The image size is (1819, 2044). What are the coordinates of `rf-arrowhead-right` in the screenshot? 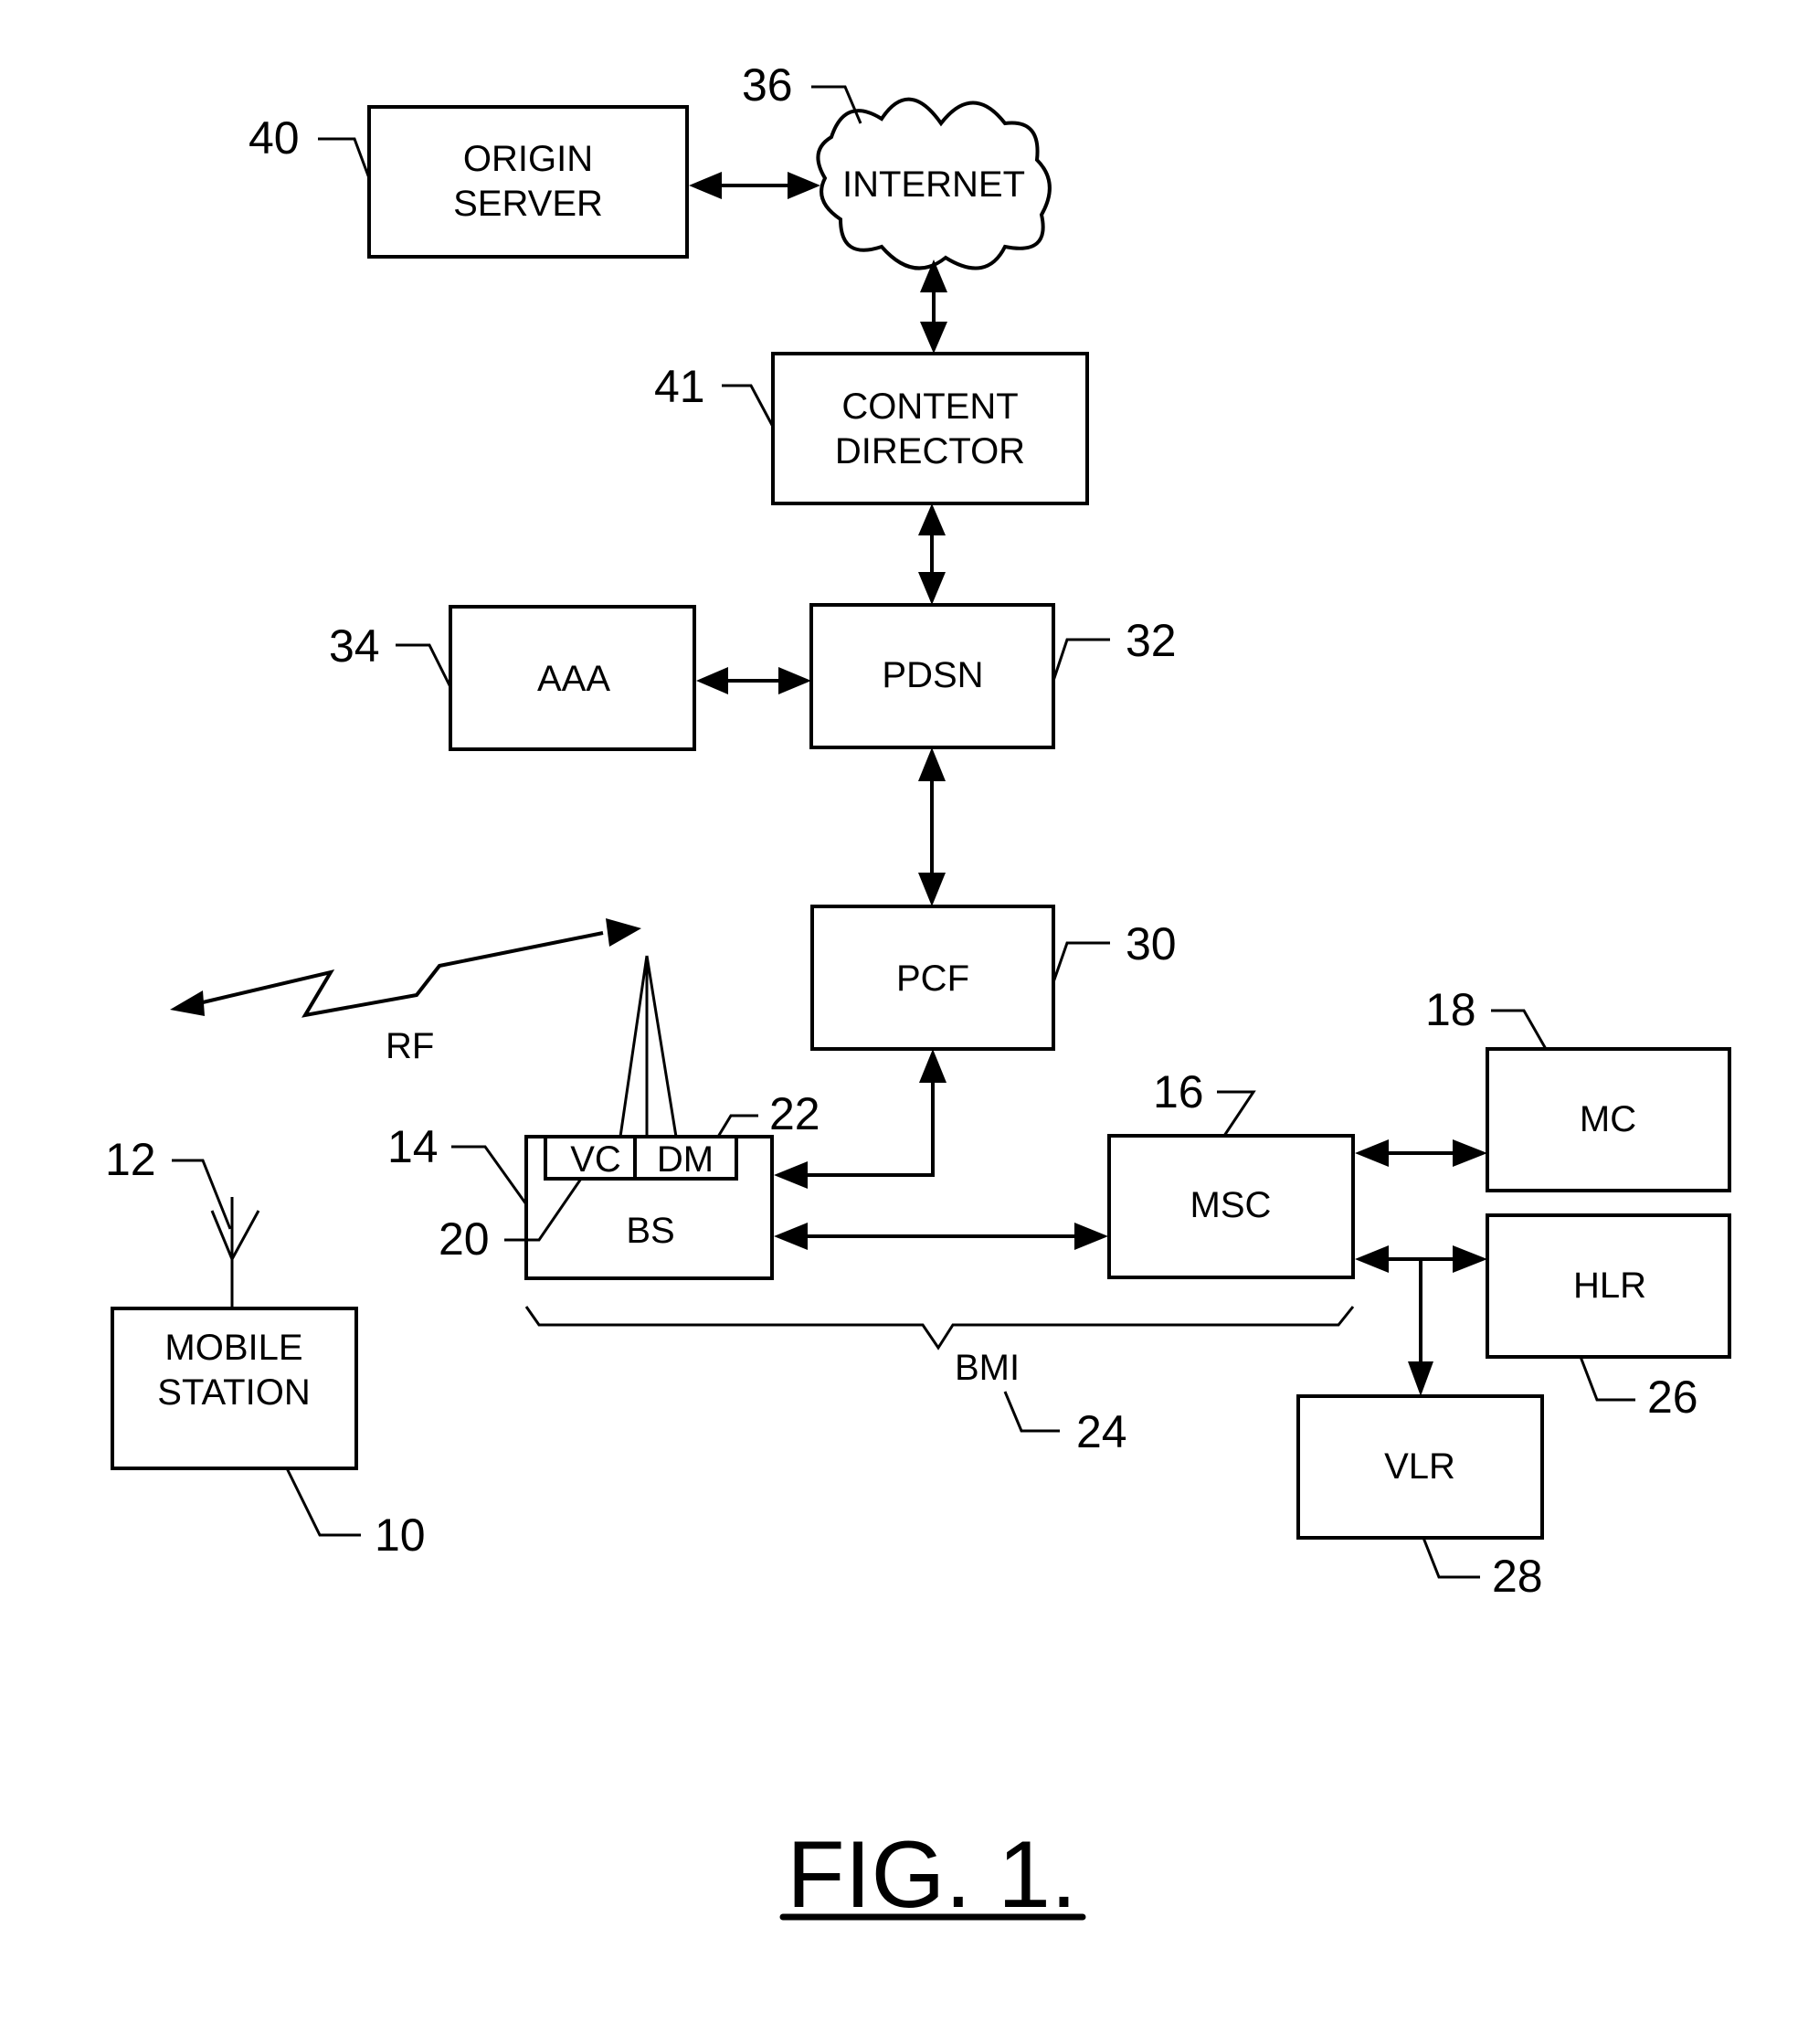 It's located at (624, 932).